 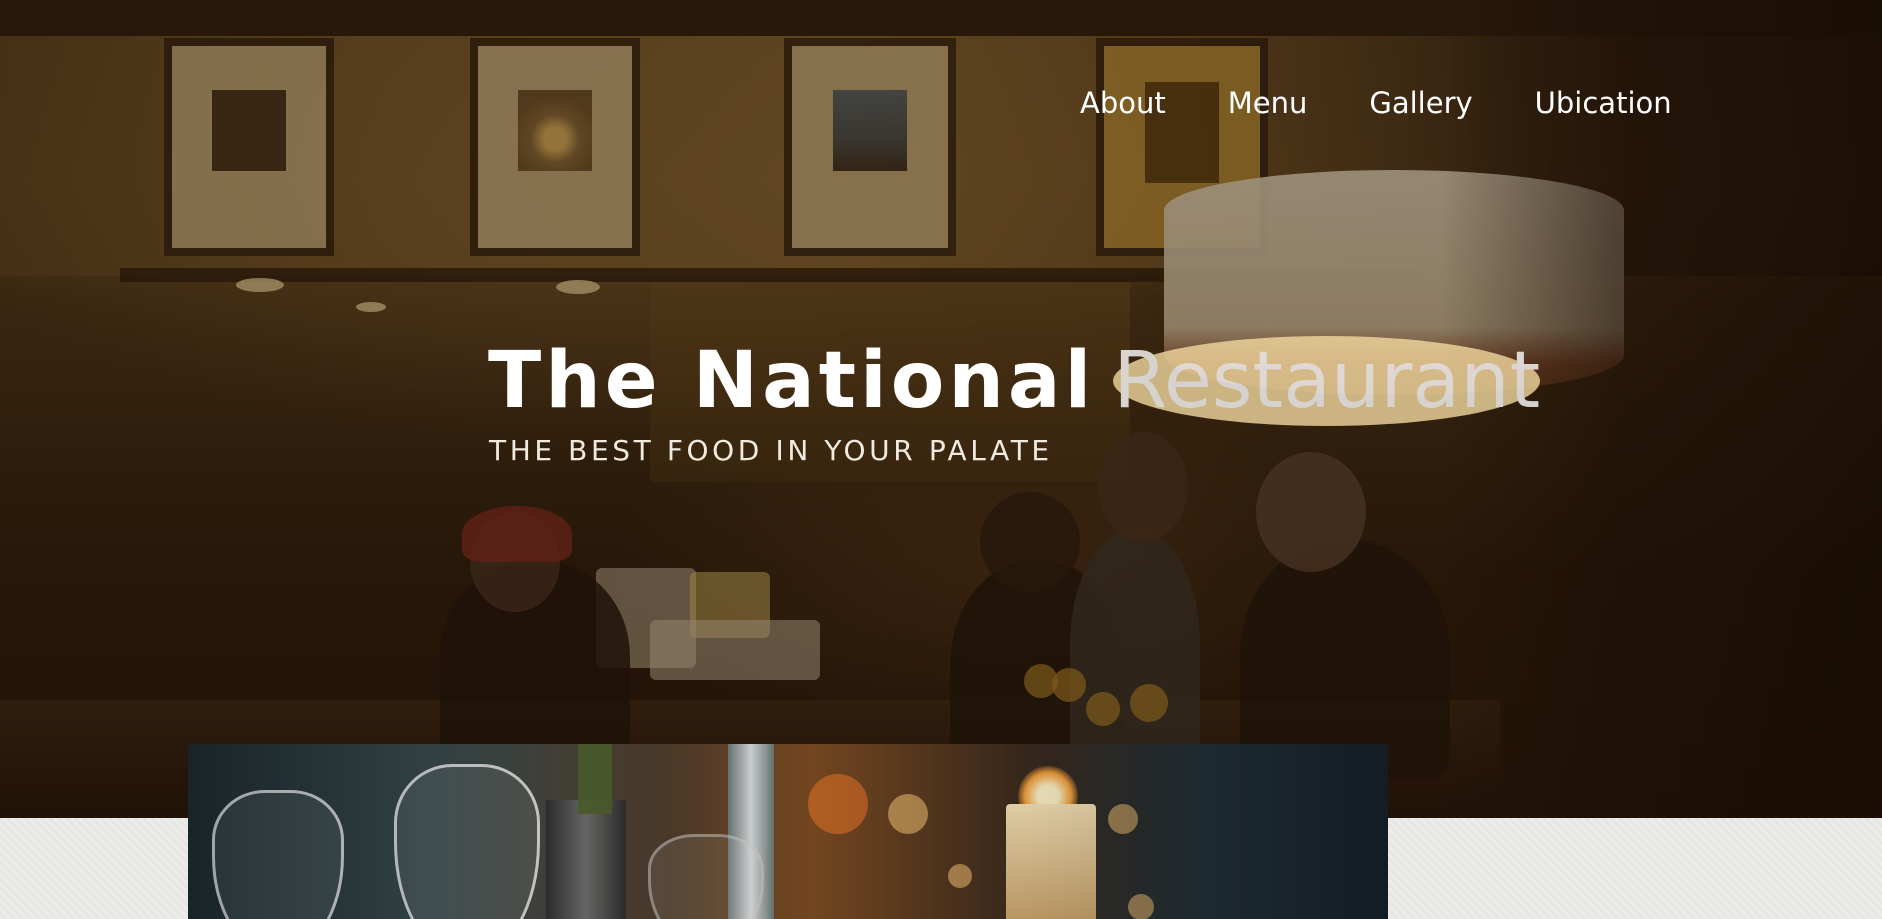 I want to click on restaurant-title: The National Restaurant, so click(x=1014, y=381).